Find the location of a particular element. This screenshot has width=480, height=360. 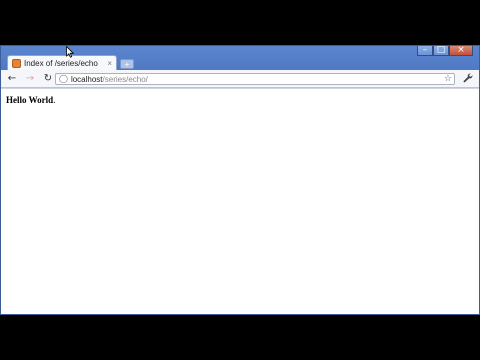

maximize-button: □ is located at coordinates (441, 51).